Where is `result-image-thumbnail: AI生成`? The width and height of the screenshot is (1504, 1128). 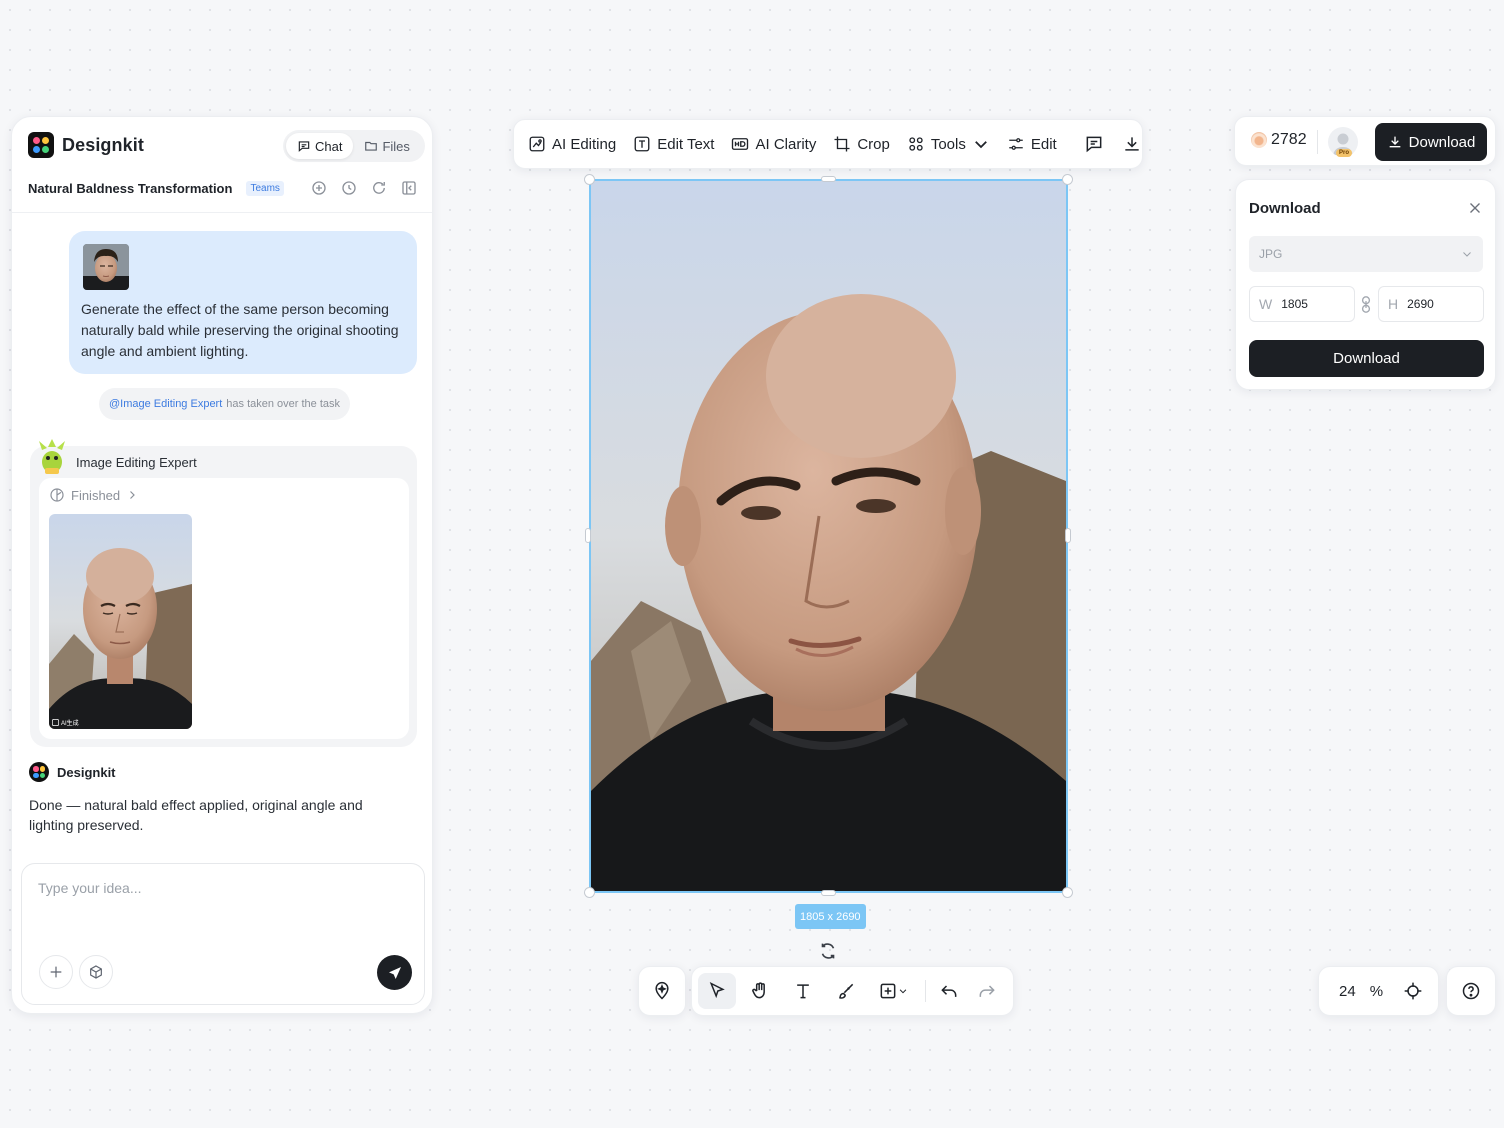
result-image-thumbnail: AI生成 is located at coordinates (120, 621).